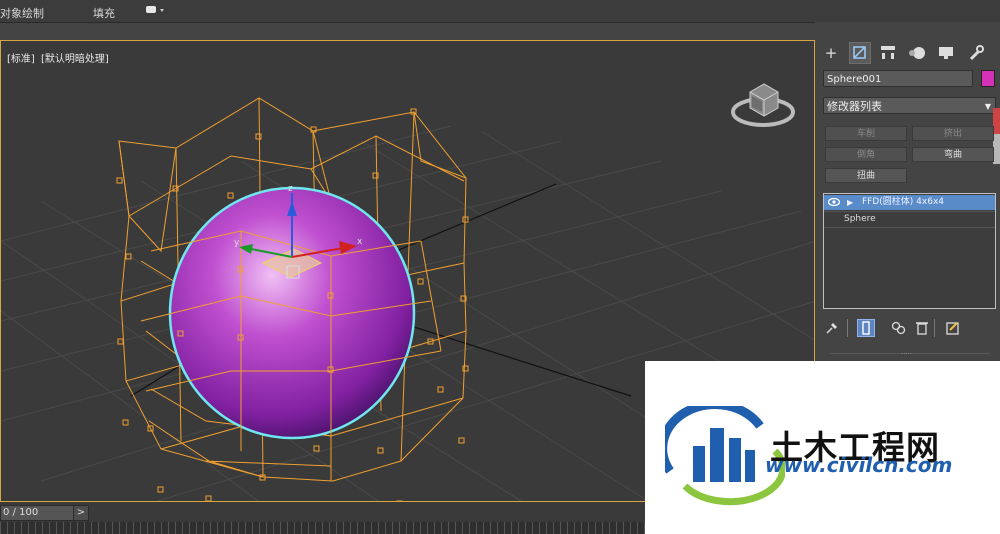  I want to click on top-toolbar: 对象绘制 填充, so click(500, 11).